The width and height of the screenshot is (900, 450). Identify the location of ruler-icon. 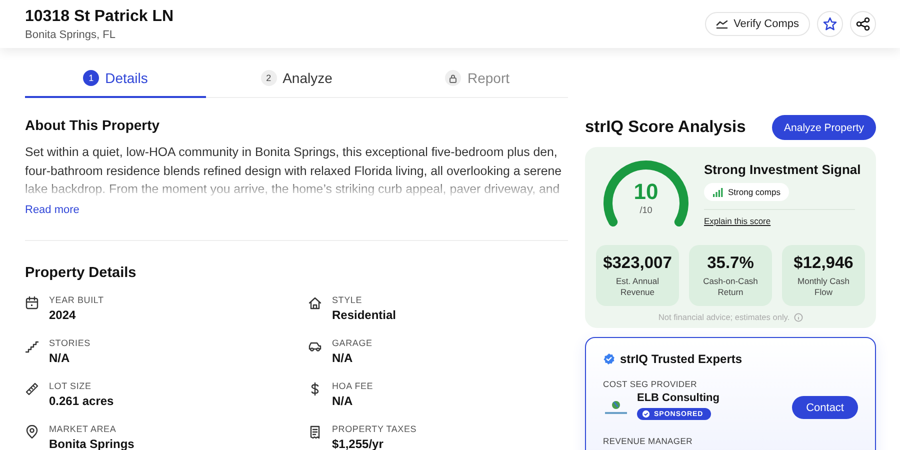
(32, 389).